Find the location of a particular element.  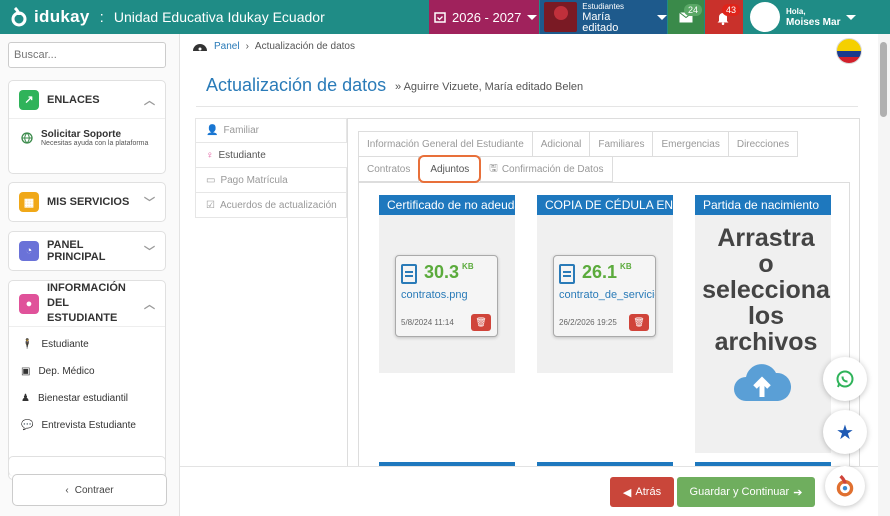

tab-label: Estudiante is located at coordinates (242, 155).